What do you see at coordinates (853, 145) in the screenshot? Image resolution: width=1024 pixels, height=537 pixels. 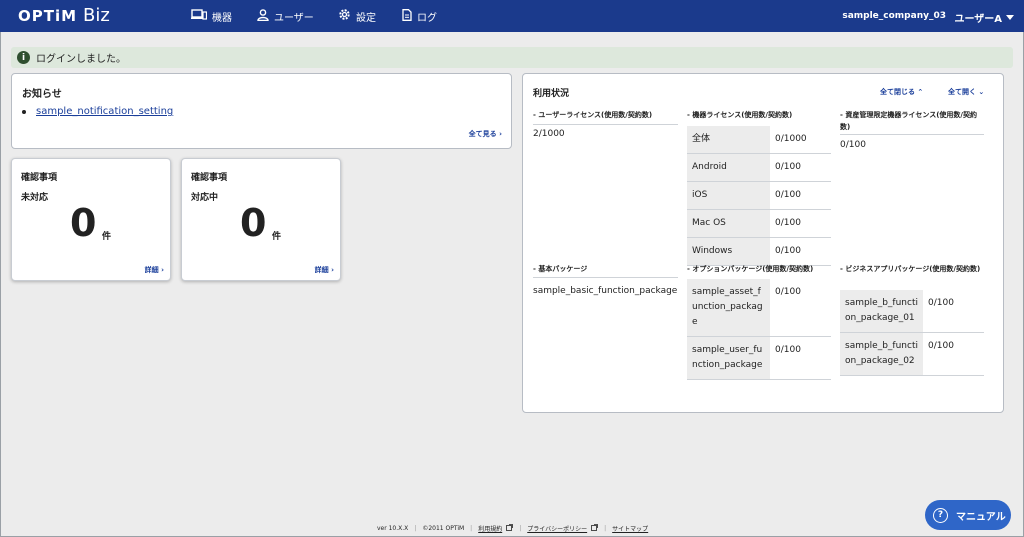 I see `asset-license-value: 0/100` at bounding box center [853, 145].